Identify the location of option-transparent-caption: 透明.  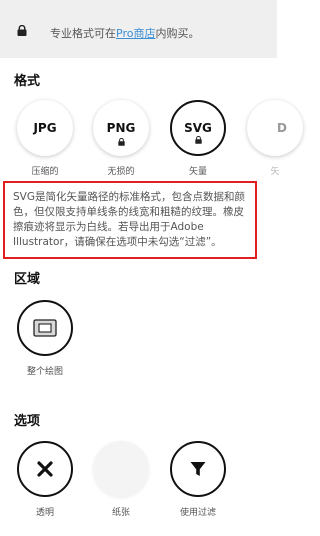
(44, 513).